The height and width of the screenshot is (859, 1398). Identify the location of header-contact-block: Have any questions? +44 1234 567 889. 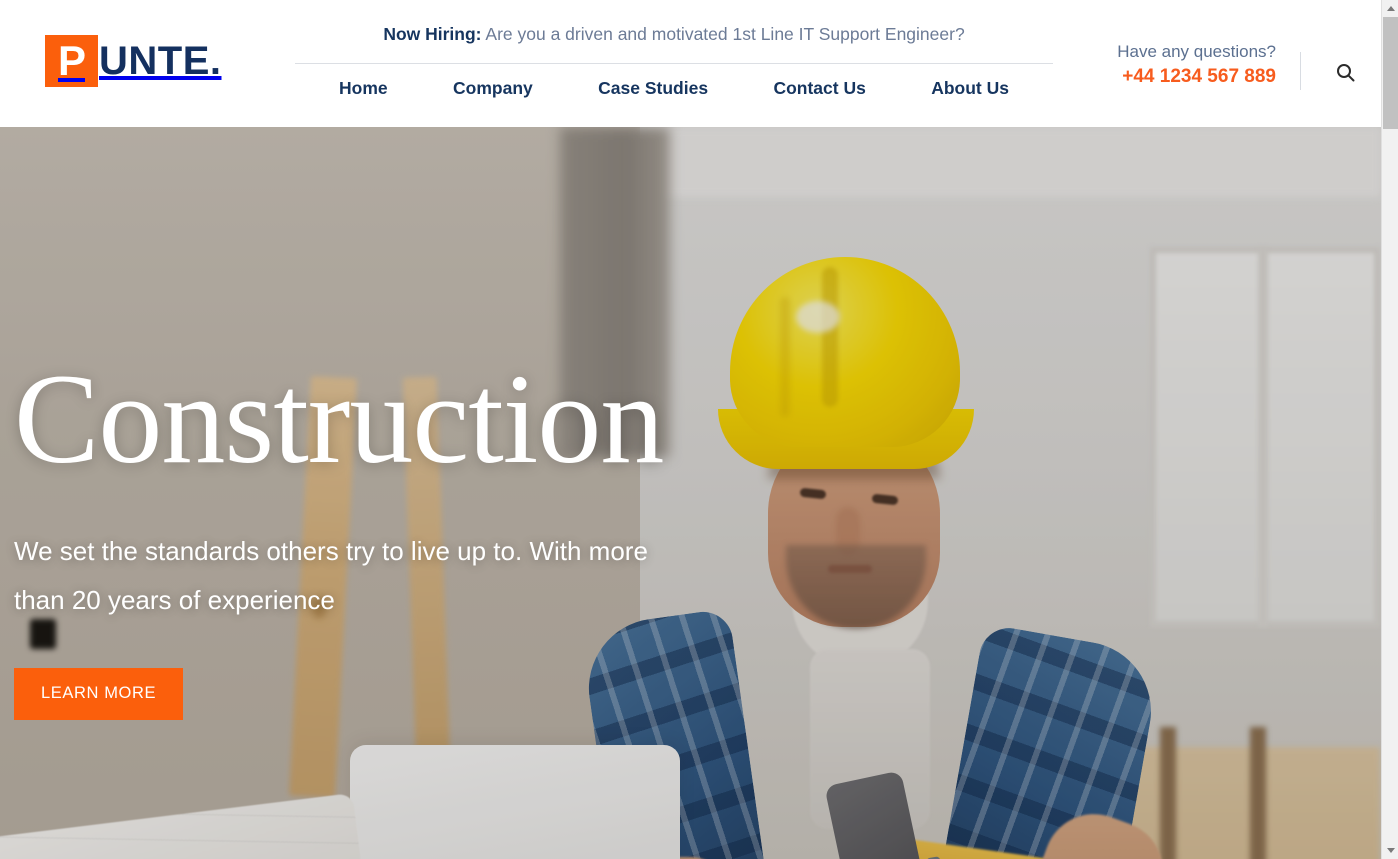
(1151, 65).